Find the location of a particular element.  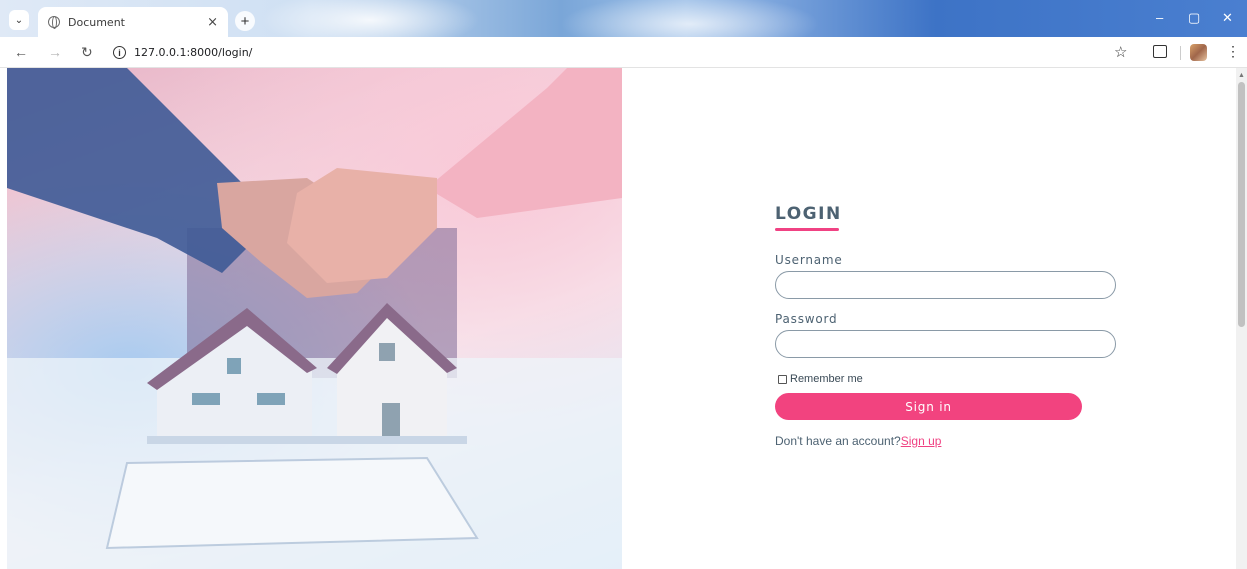

profile-avatar is located at coordinates (1198, 52).